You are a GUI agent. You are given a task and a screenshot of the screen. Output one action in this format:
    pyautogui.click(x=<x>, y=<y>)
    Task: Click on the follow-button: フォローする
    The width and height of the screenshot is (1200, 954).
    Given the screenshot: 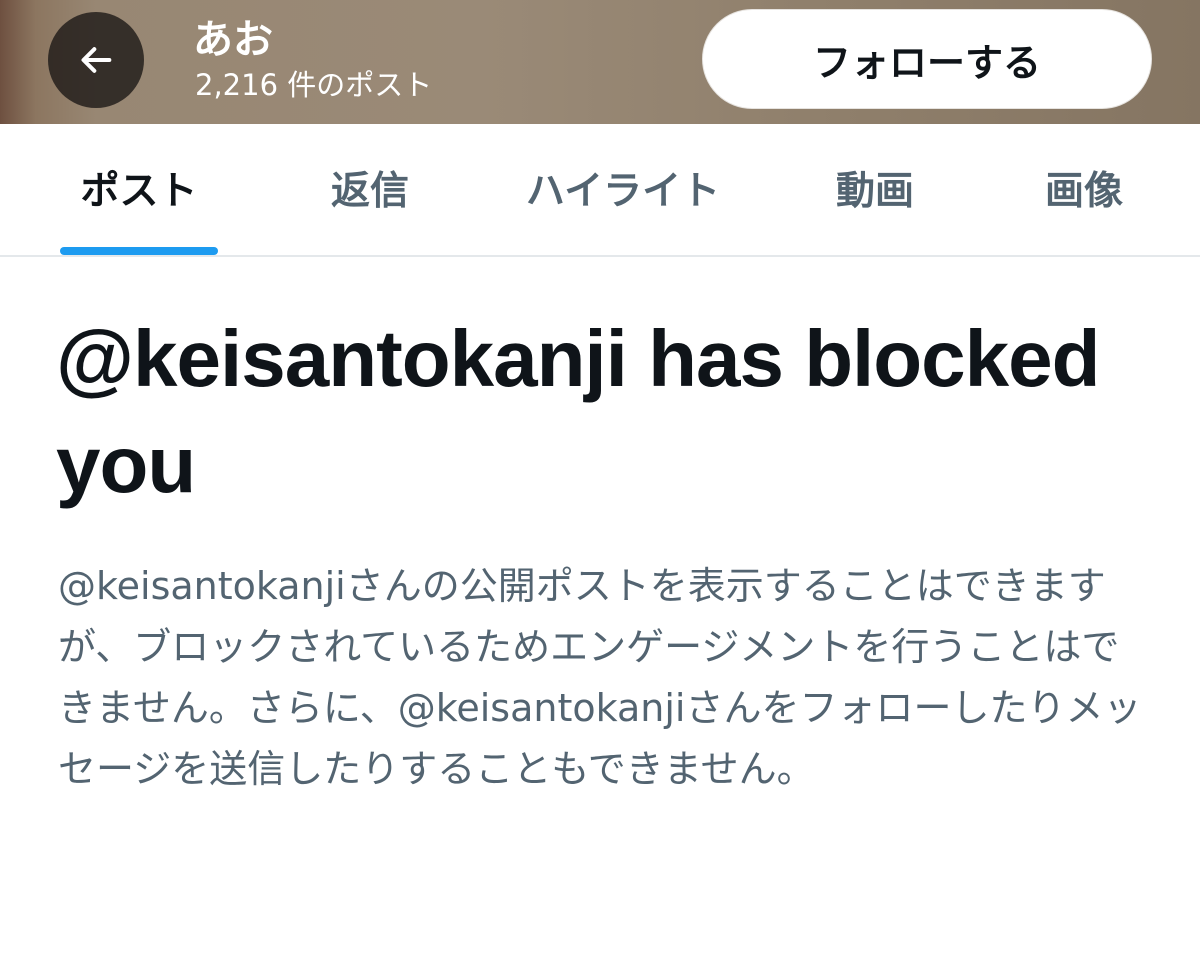 What is the action you would take?
    pyautogui.click(x=927, y=59)
    